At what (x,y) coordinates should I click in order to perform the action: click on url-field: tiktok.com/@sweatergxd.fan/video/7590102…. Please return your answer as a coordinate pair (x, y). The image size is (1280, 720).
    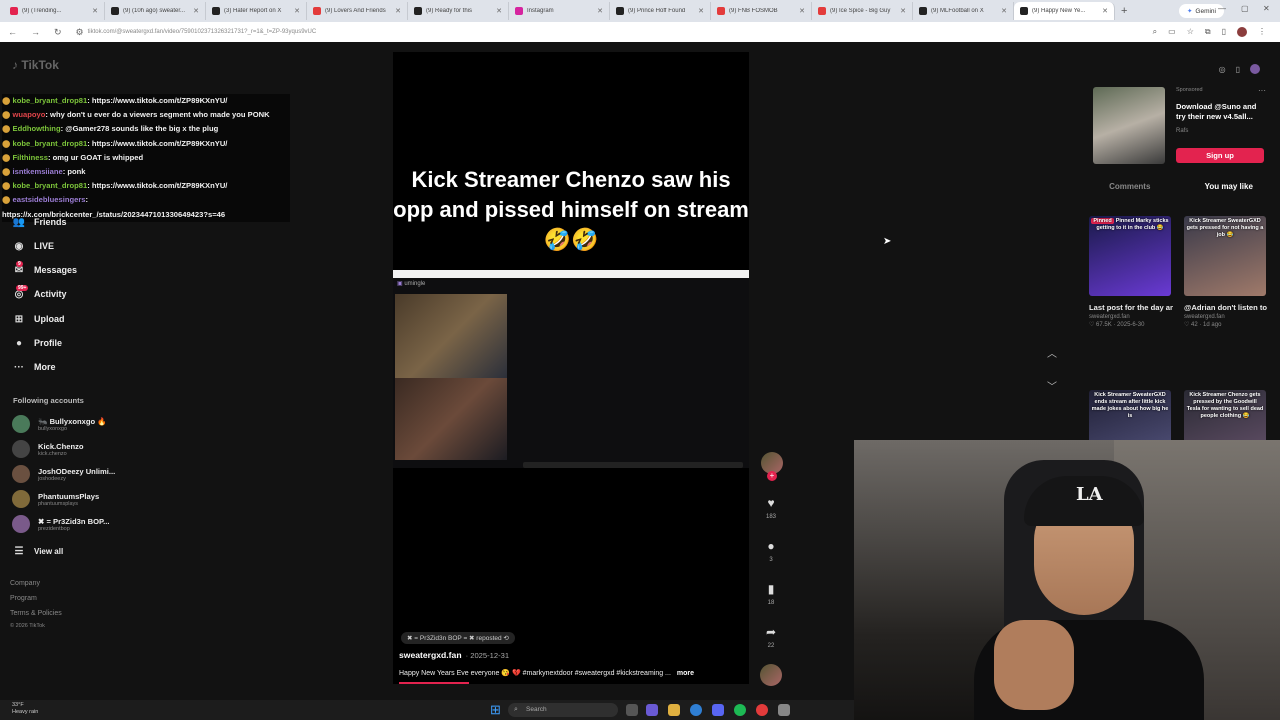
    Looking at the image, I should click on (202, 32).